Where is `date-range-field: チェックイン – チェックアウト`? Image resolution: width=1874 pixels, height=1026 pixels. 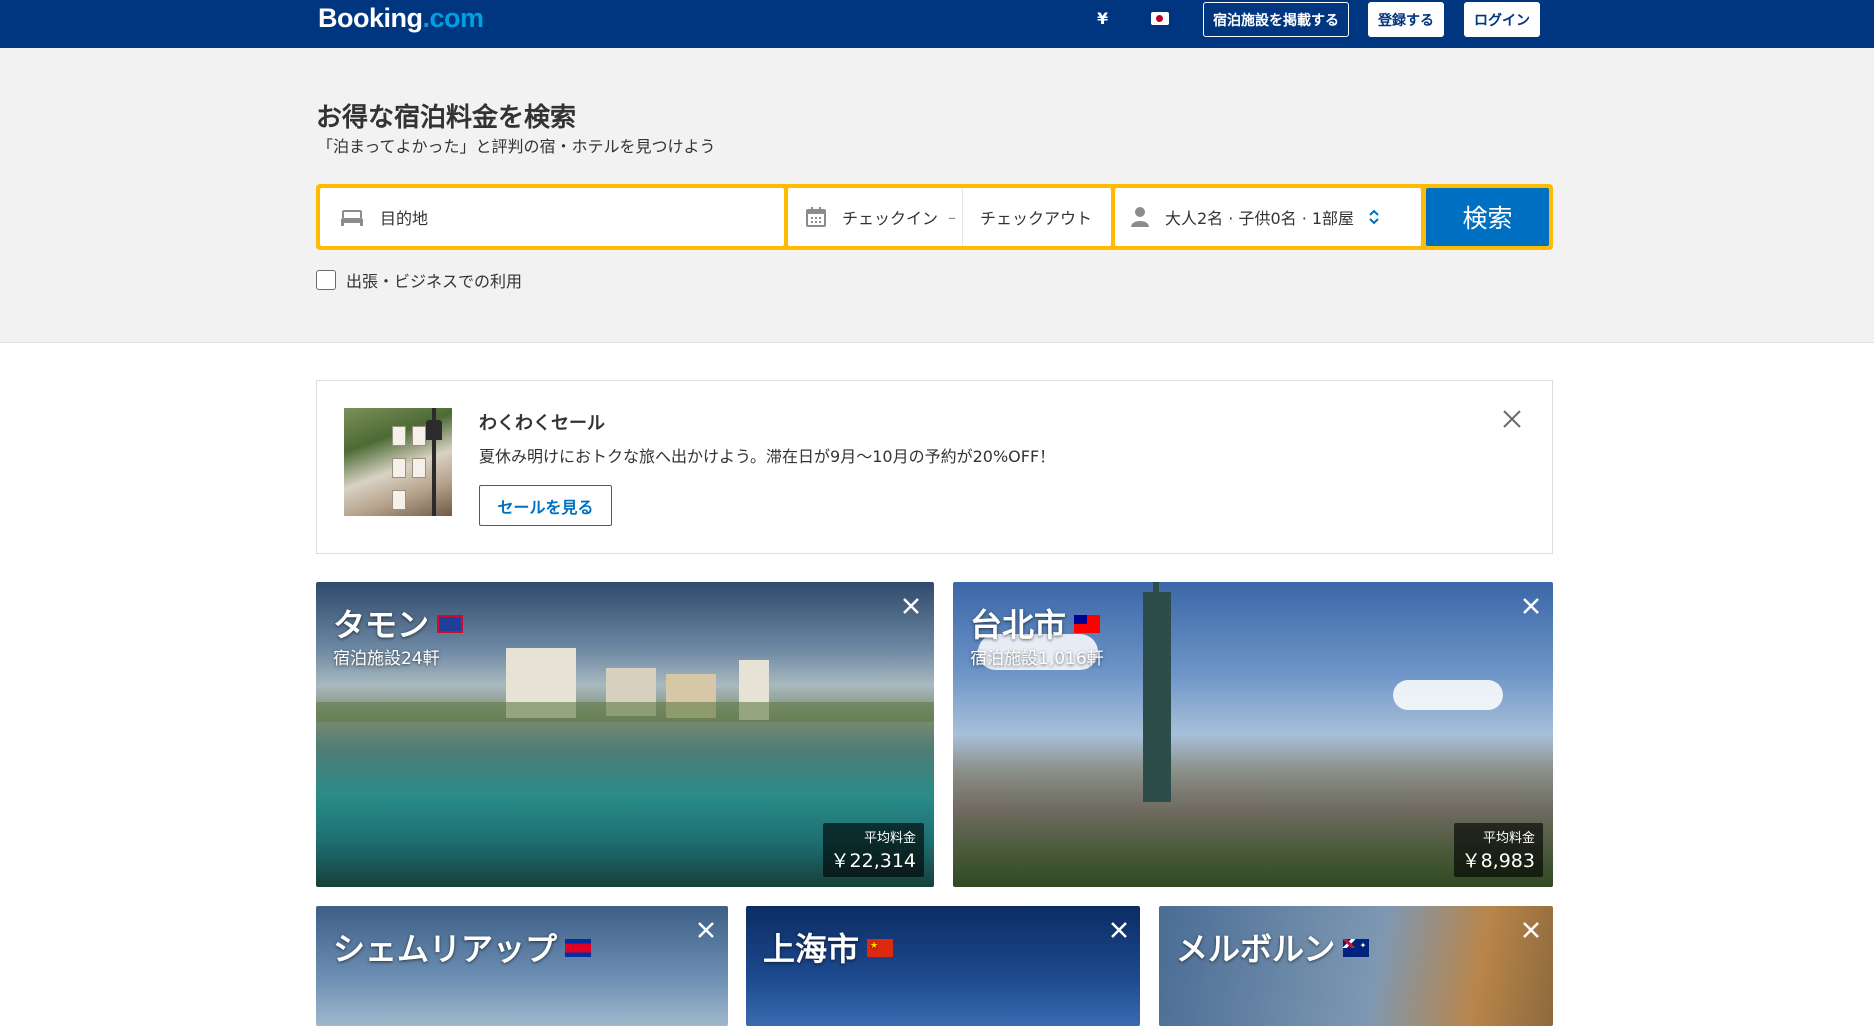 date-range-field: チェックイン – チェックアウト is located at coordinates (949, 217).